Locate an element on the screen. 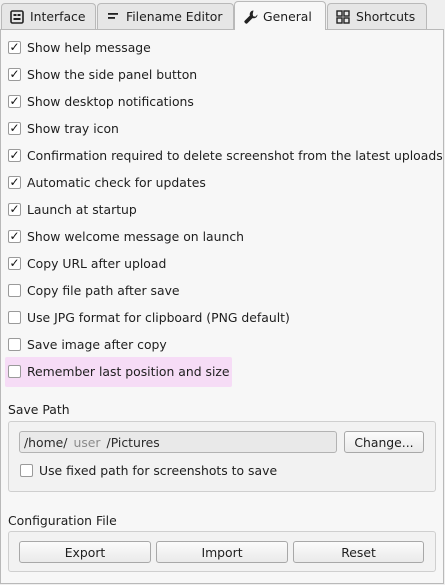 This screenshot has height=585, width=445. option-show-tray-icon: ✓ Show tray icon is located at coordinates (63, 128).